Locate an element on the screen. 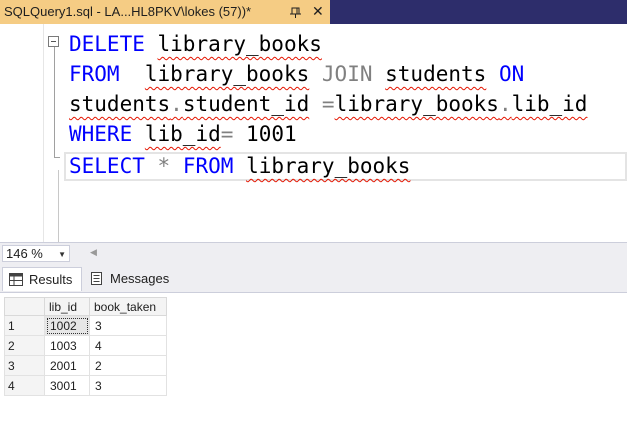 The width and height of the screenshot is (627, 428). table-row: 3 2001 2 is located at coordinates (85, 365).